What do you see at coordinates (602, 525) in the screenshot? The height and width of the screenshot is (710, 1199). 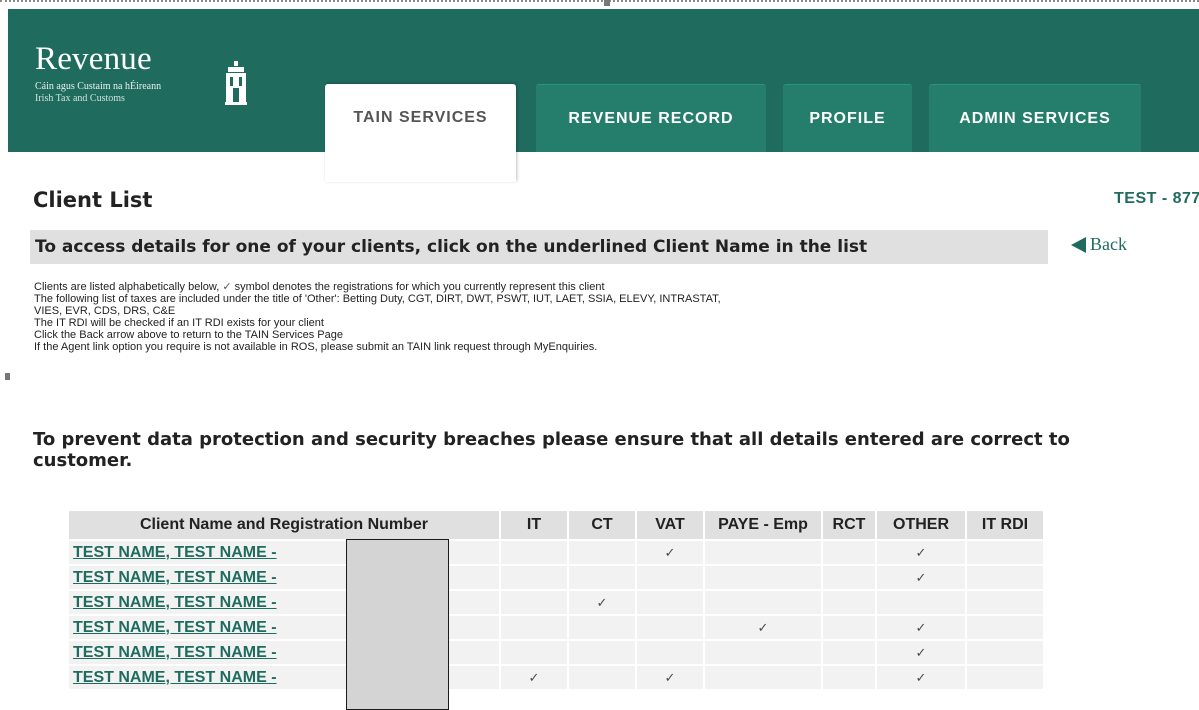 I see `col-ct: CT` at bounding box center [602, 525].